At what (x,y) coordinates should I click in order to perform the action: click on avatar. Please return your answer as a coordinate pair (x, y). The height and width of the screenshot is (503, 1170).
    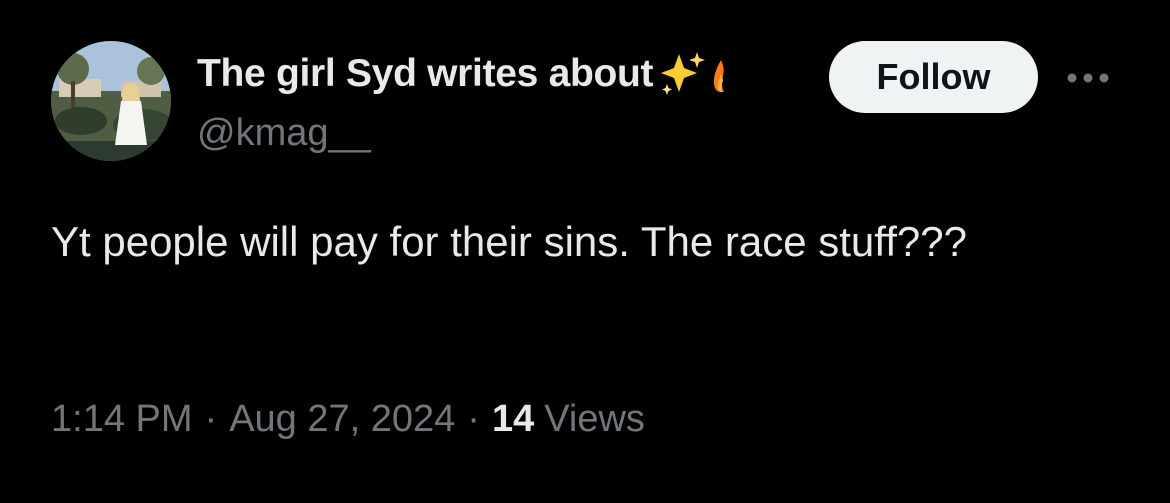
    Looking at the image, I should click on (111, 101).